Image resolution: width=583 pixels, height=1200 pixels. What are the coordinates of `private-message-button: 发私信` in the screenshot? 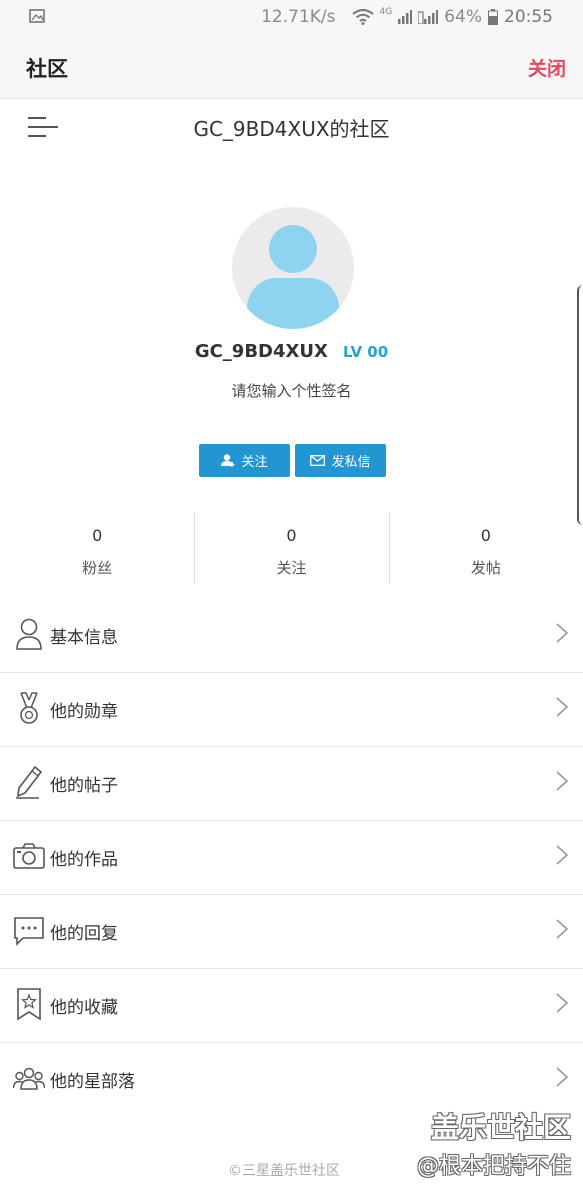 It's located at (340, 460).